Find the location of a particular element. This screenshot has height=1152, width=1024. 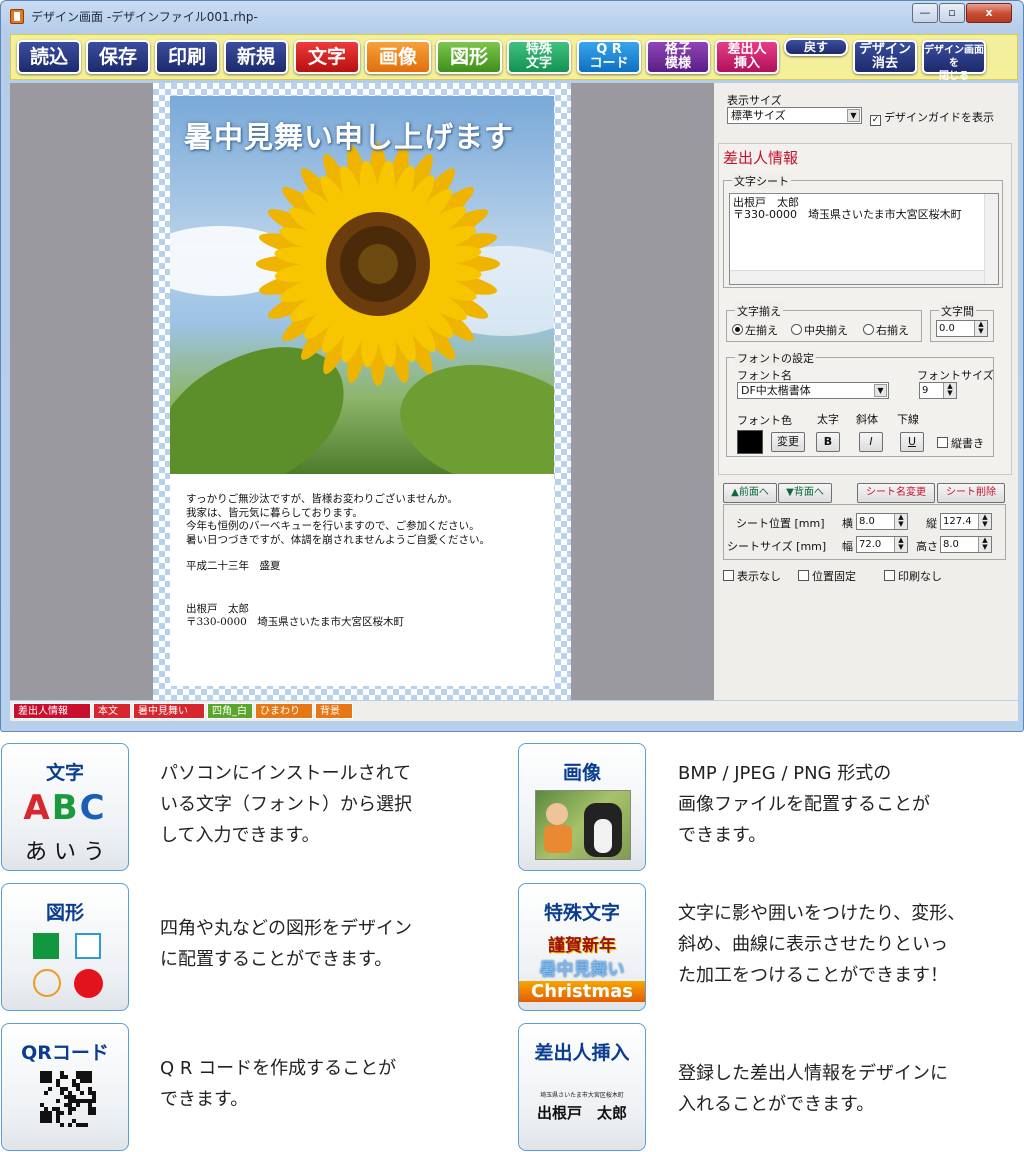

vertical-text-checkbox: 縦書き is located at coordinates (960, 443).